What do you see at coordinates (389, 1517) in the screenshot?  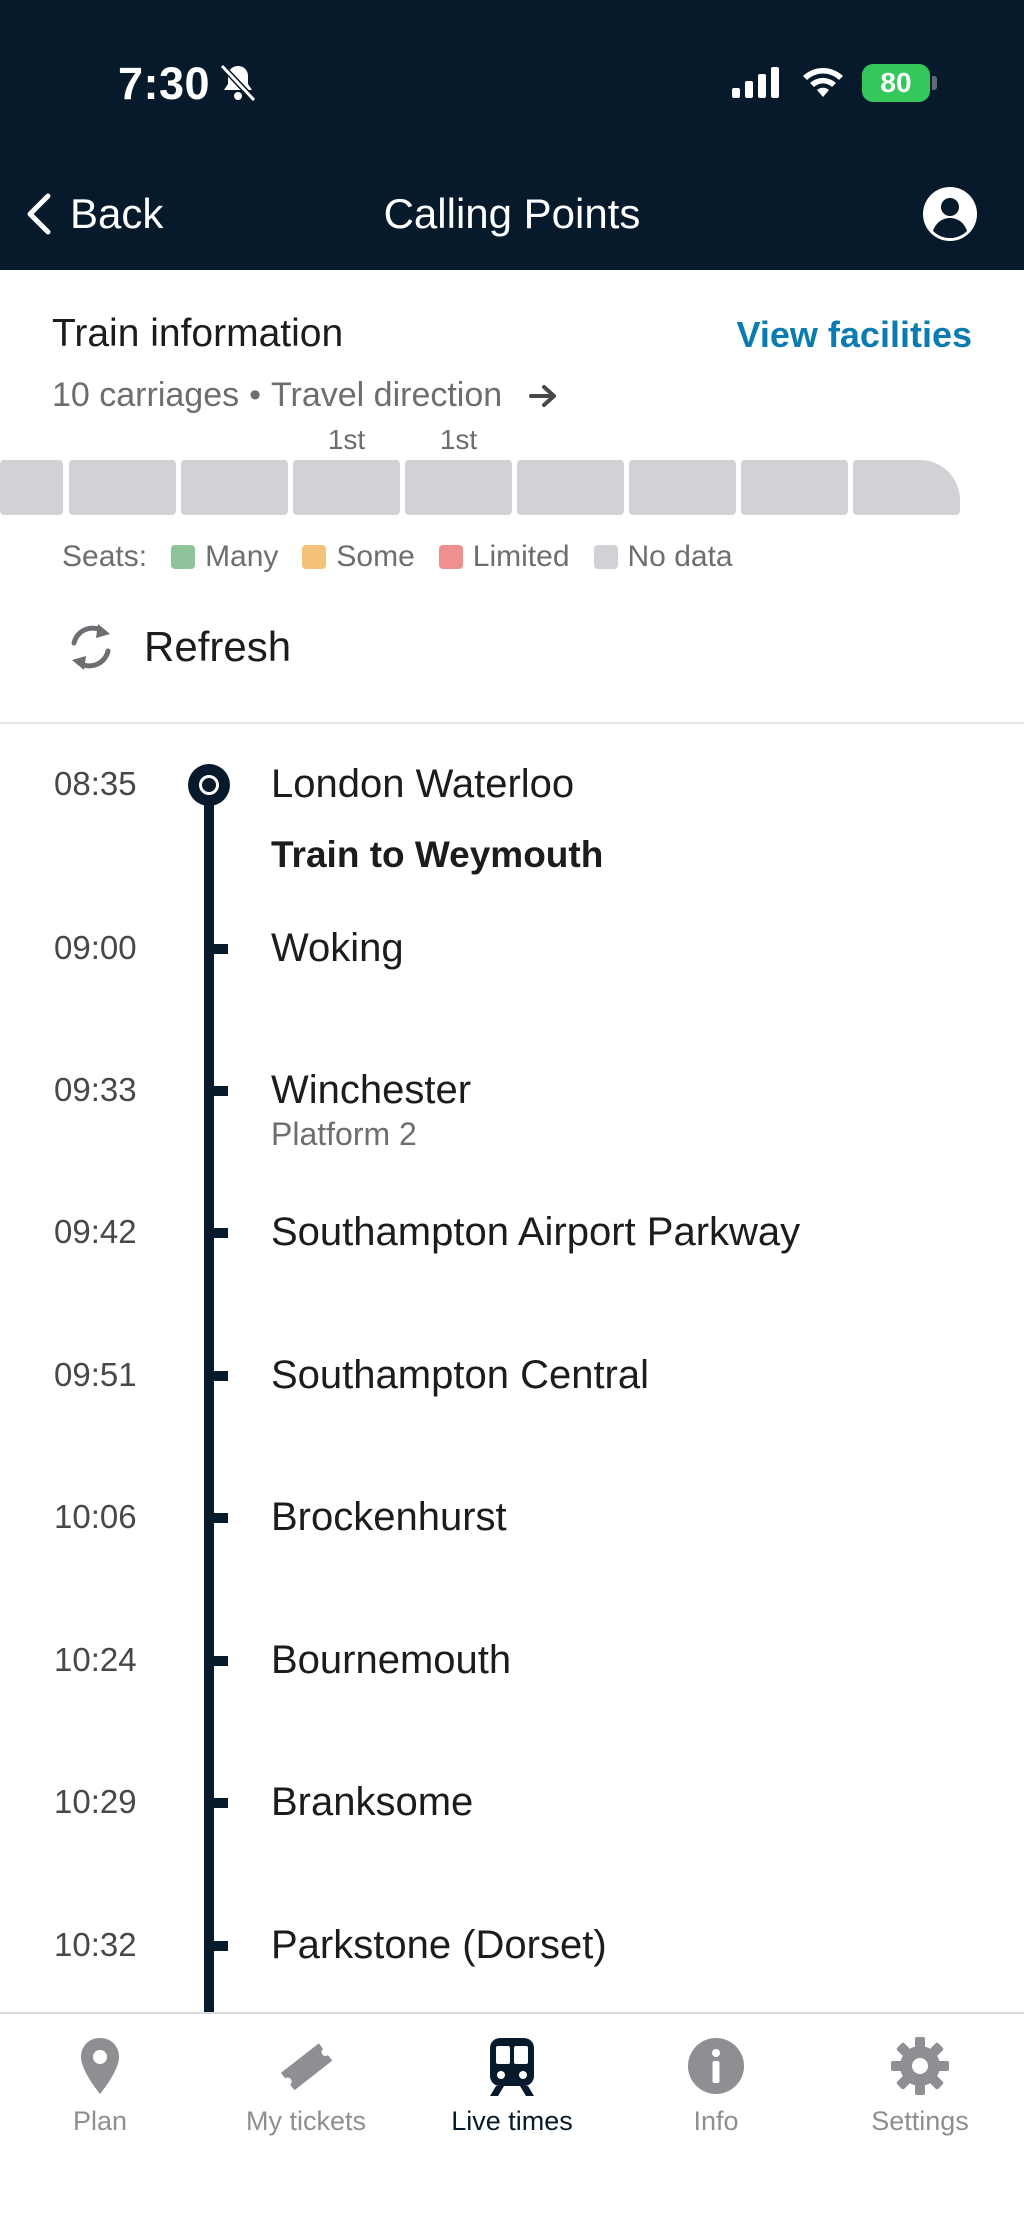 I see `stop-name: Brockenhurst` at bounding box center [389, 1517].